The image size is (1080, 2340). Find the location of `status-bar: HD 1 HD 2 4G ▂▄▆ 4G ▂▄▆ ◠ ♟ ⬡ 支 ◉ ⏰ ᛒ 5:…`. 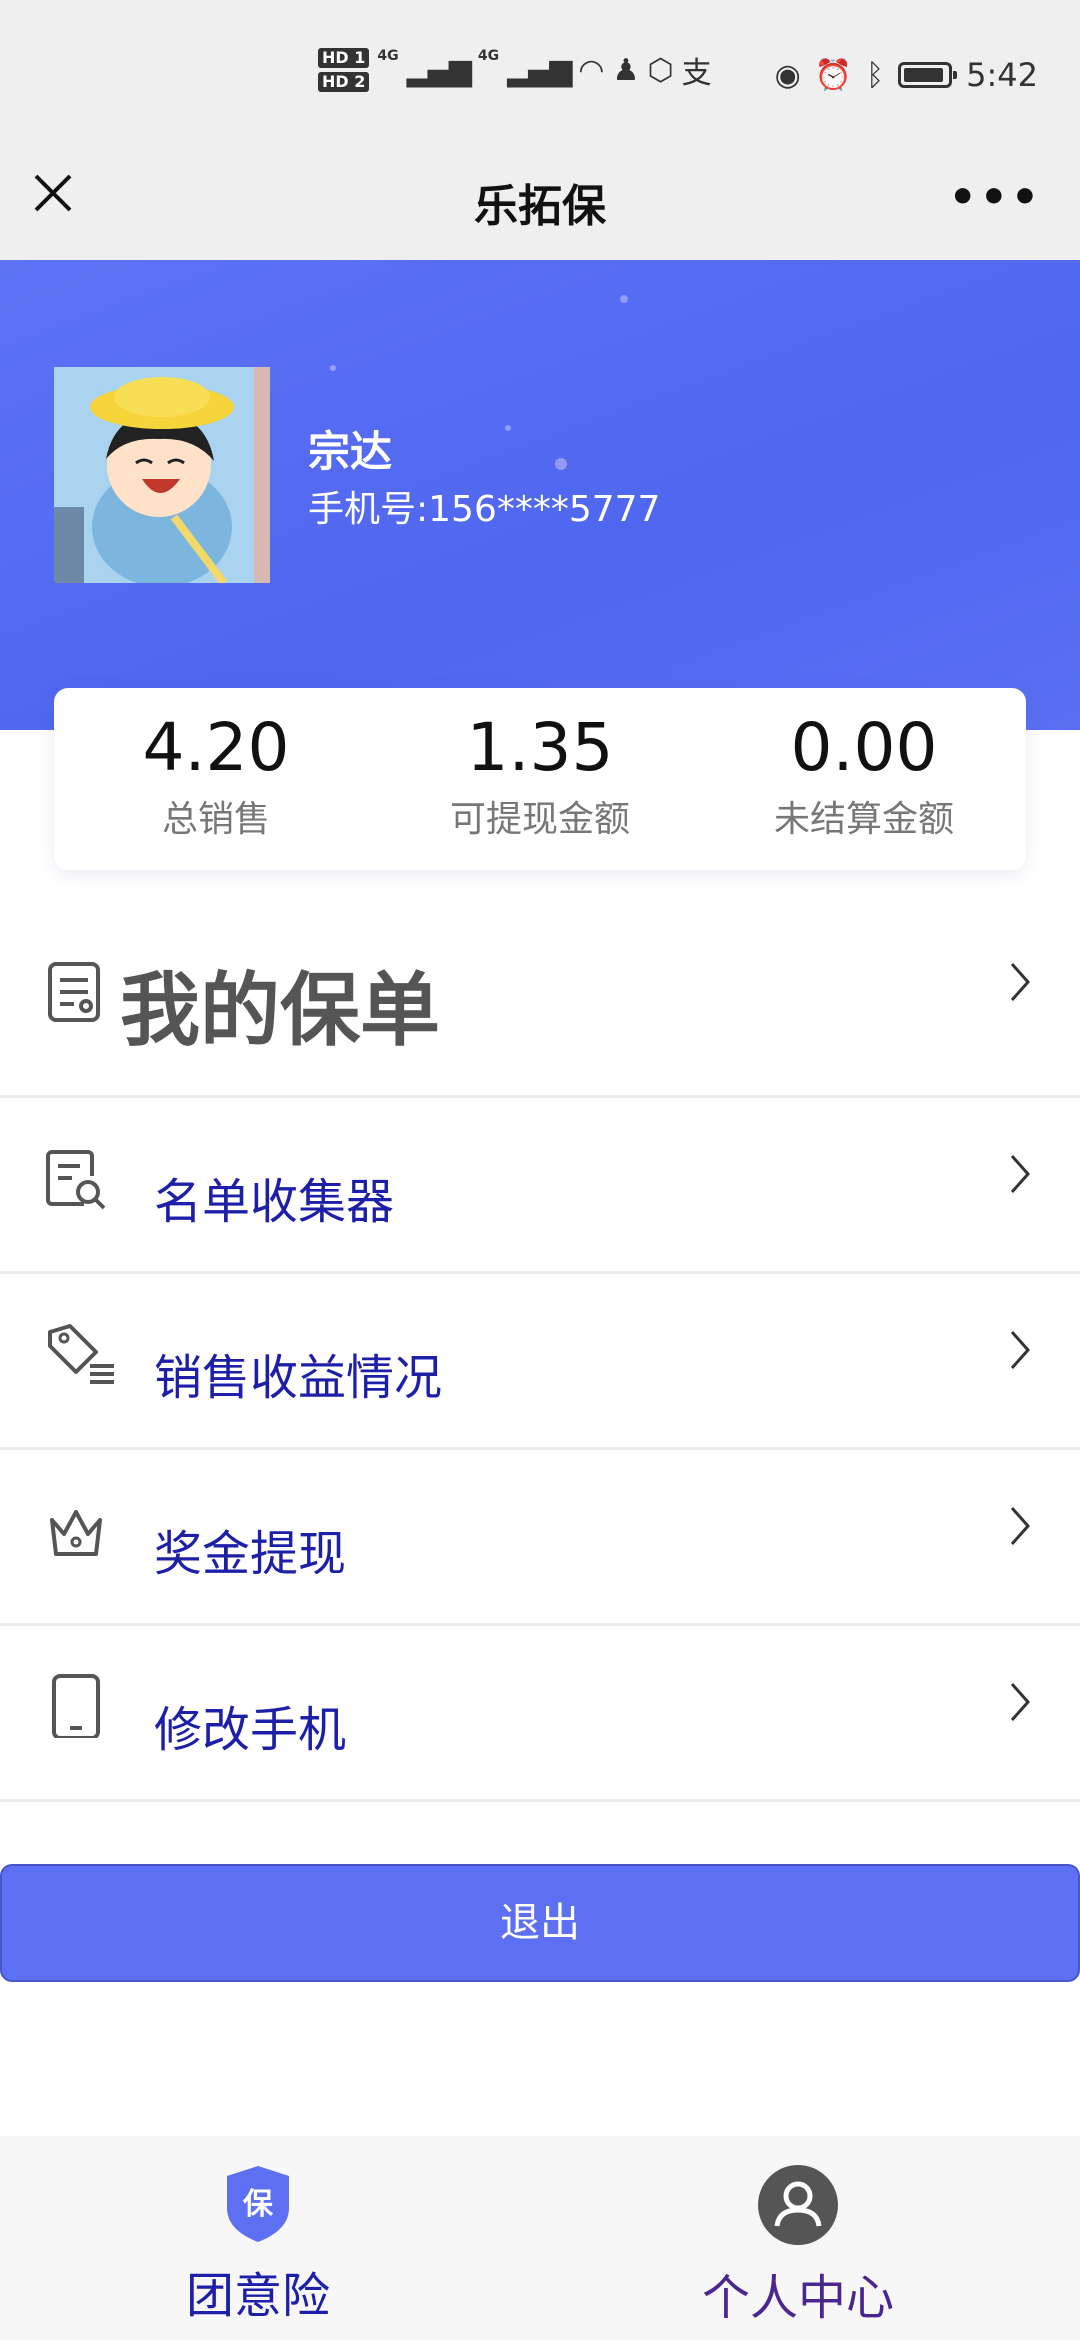

status-bar: HD 1 HD 2 4G ▂▄▆ 4G ▂▄▆ ◠ ♟ ⬡ 支 ◉ ⏰ ᛒ 5:… is located at coordinates (540, 75).